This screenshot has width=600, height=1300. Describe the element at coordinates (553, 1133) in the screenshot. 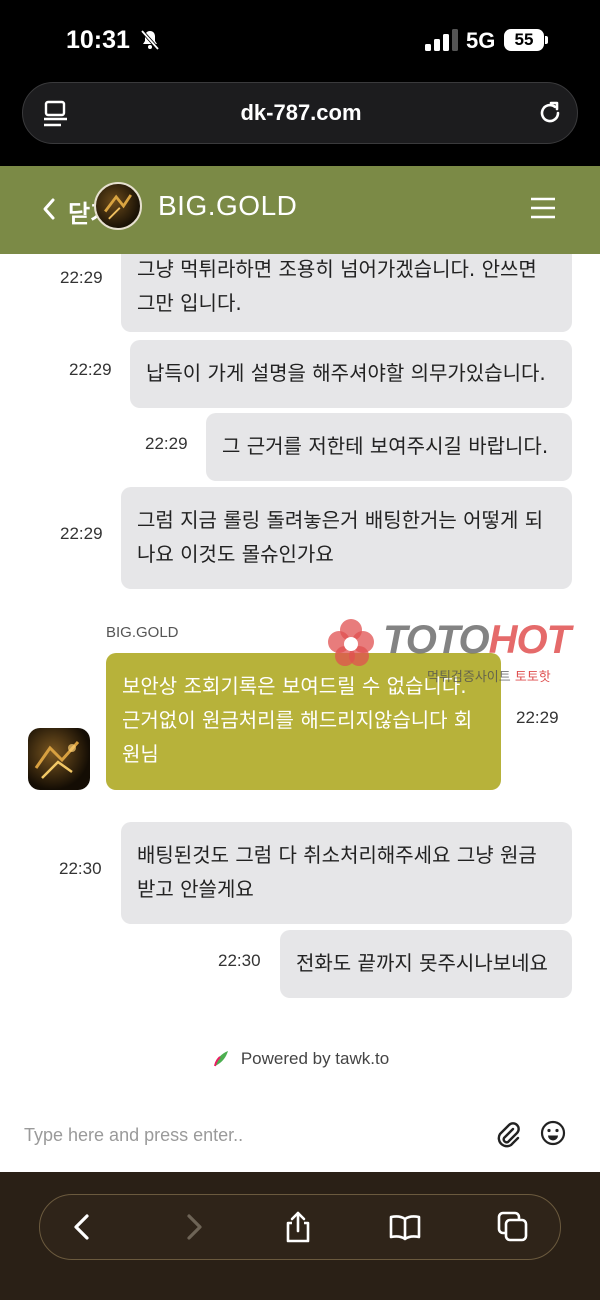

I see `emoji-icon` at that location.